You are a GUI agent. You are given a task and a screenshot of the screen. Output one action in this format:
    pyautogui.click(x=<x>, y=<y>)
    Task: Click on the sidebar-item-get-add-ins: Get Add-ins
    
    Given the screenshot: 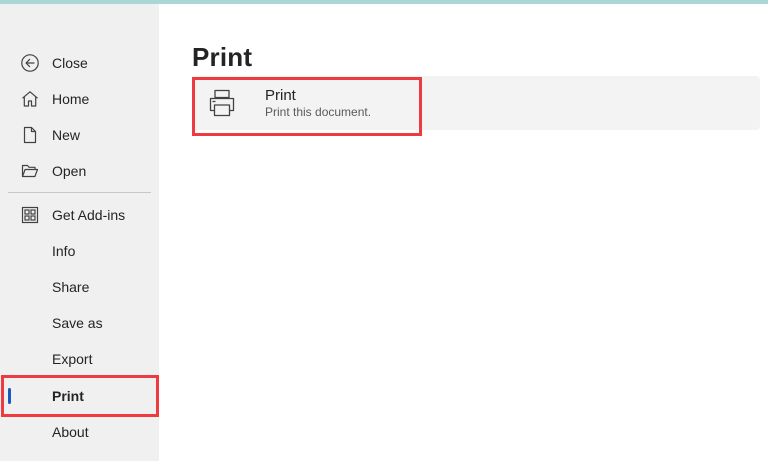 What is the action you would take?
    pyautogui.click(x=79, y=215)
    